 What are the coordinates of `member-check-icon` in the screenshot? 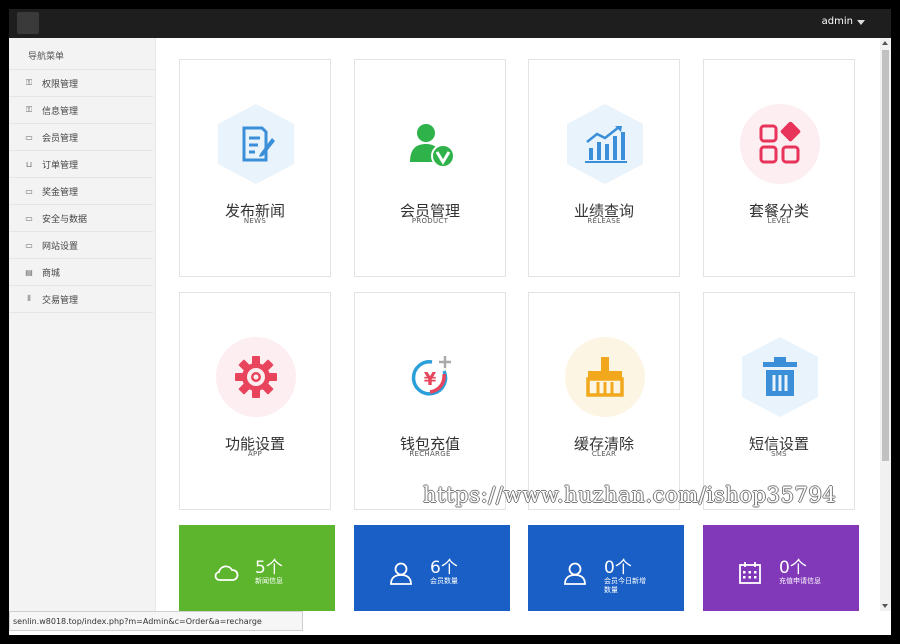 It's located at (431, 144).